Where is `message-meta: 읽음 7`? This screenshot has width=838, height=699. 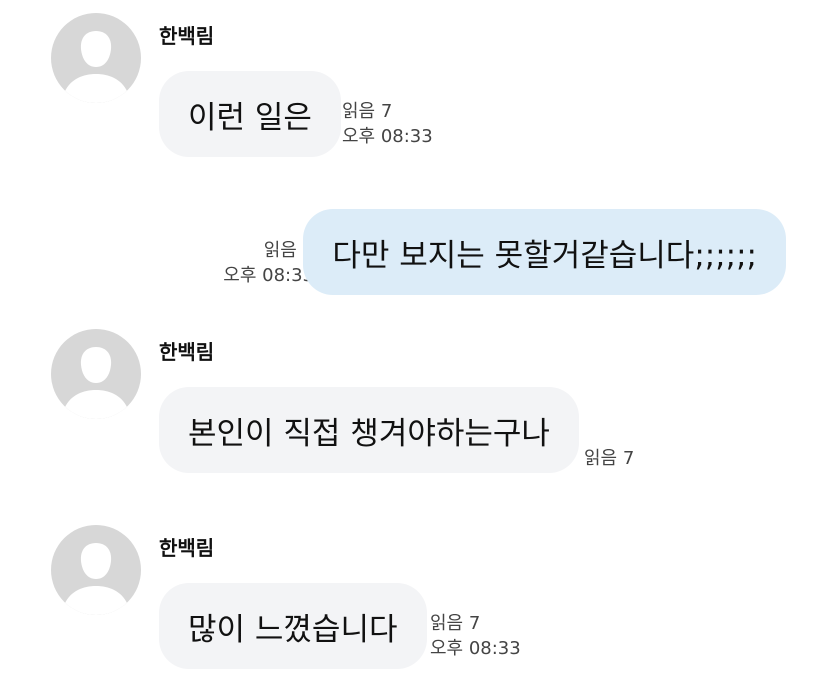 message-meta: 읽음 7 is located at coordinates (609, 458).